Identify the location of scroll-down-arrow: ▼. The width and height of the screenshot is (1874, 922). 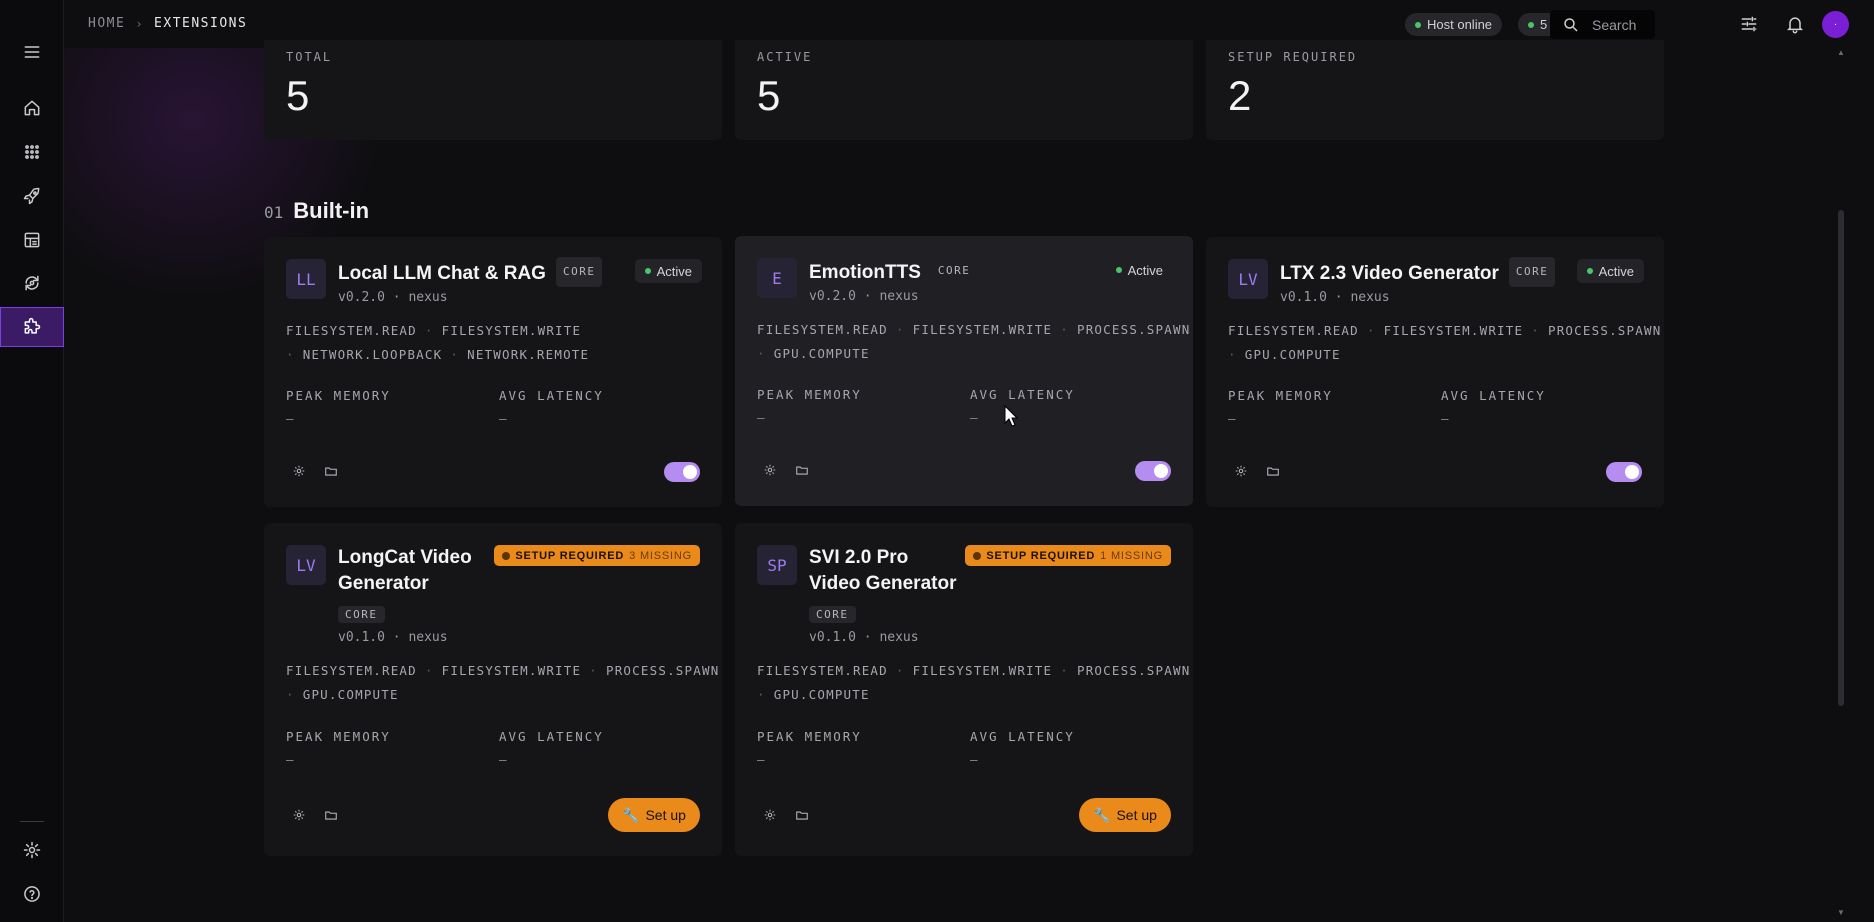
(1841, 912).